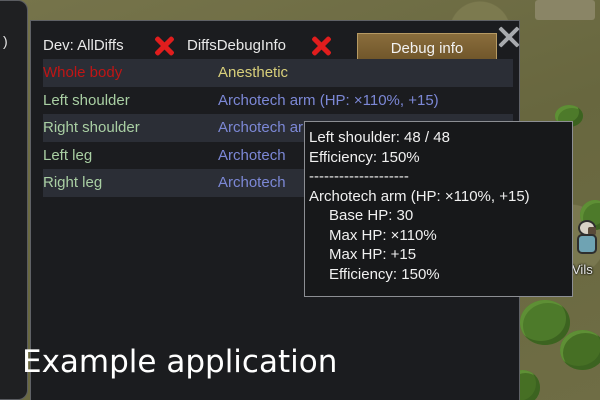 The width and height of the screenshot is (600, 400). What do you see at coordinates (68, 155) in the screenshot?
I see `body-part-label: Left leg` at bounding box center [68, 155].